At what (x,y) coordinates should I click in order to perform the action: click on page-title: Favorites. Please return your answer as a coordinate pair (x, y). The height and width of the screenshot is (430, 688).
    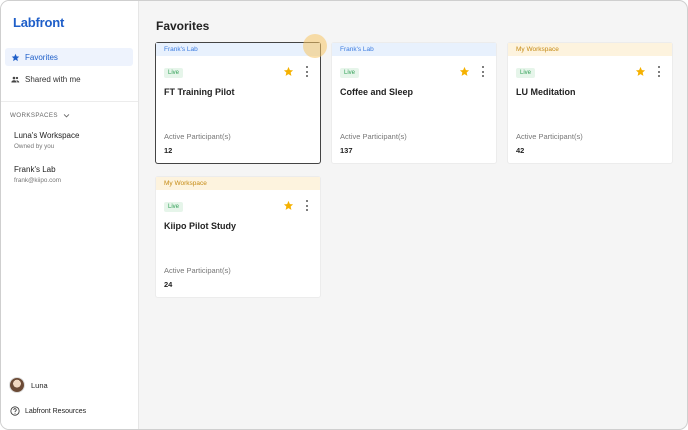
    Looking at the image, I should click on (183, 26).